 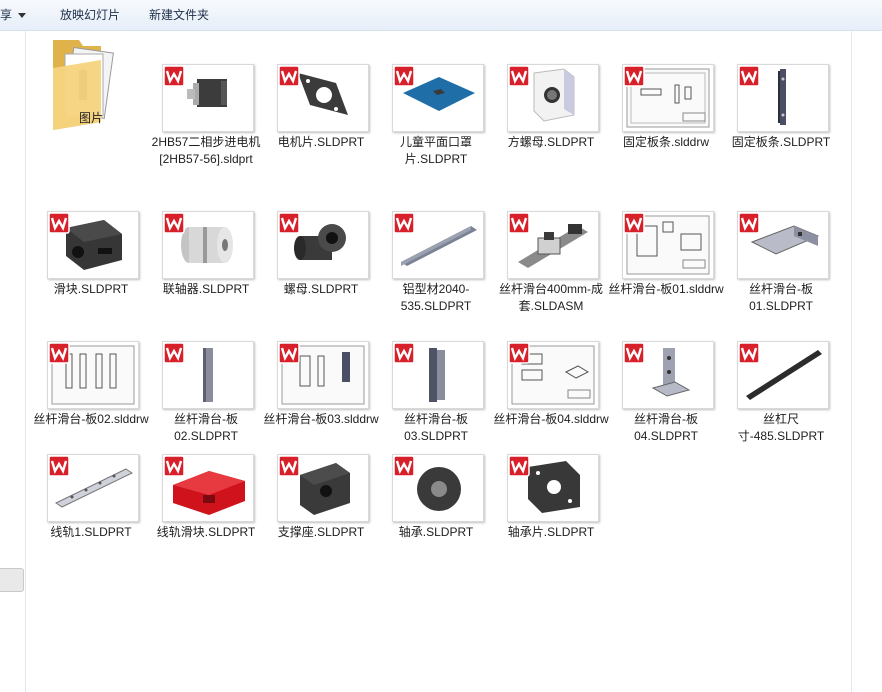 What do you see at coordinates (551, 419) in the screenshot?
I see `file-name: 丝杆滑台-板04.slddrw` at bounding box center [551, 419].